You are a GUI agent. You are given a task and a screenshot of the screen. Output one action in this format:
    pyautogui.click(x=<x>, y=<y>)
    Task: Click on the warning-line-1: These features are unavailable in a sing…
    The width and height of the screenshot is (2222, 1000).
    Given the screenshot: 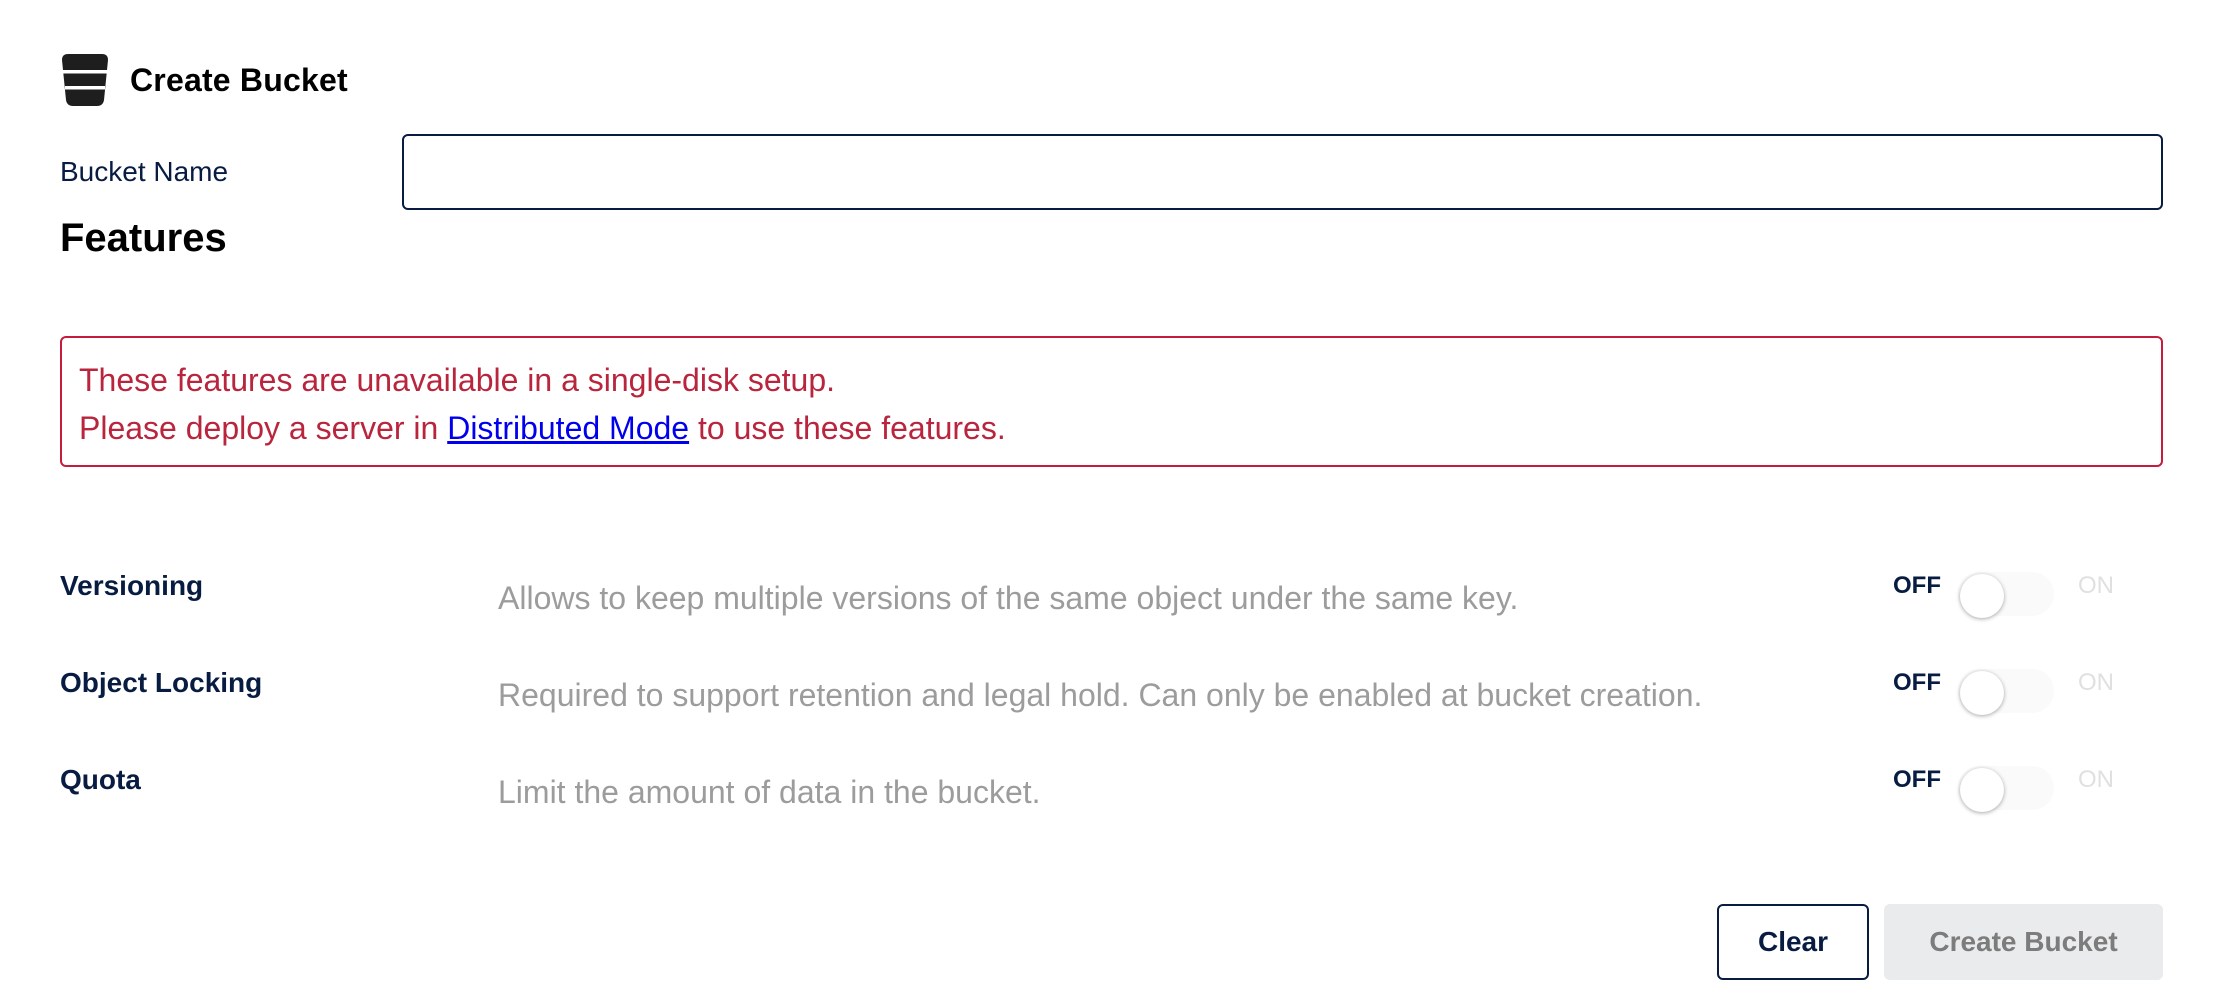 What is the action you would take?
    pyautogui.click(x=457, y=380)
    